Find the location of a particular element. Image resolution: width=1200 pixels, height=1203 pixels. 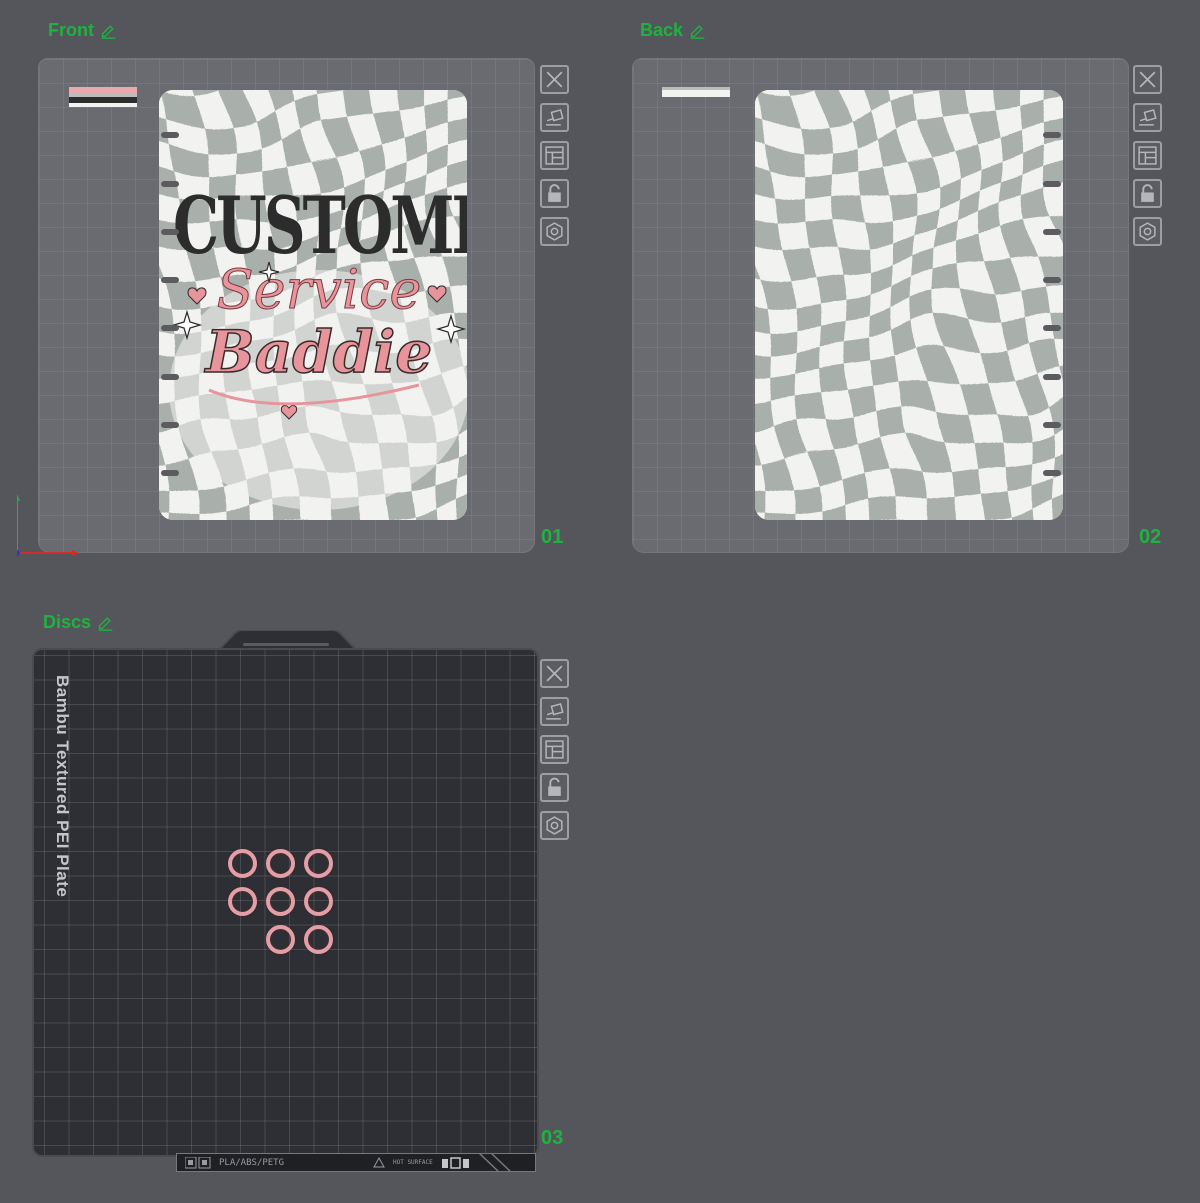

plate-number-back: 02 is located at coordinates (1150, 537).